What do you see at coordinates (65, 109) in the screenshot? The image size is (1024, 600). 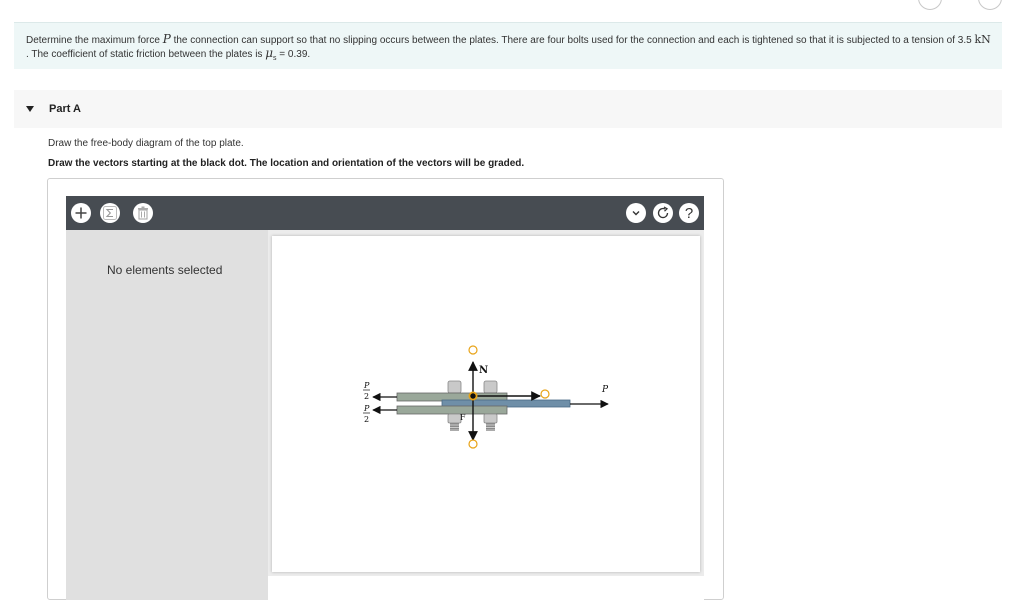 I see `part-title: Part A` at bounding box center [65, 109].